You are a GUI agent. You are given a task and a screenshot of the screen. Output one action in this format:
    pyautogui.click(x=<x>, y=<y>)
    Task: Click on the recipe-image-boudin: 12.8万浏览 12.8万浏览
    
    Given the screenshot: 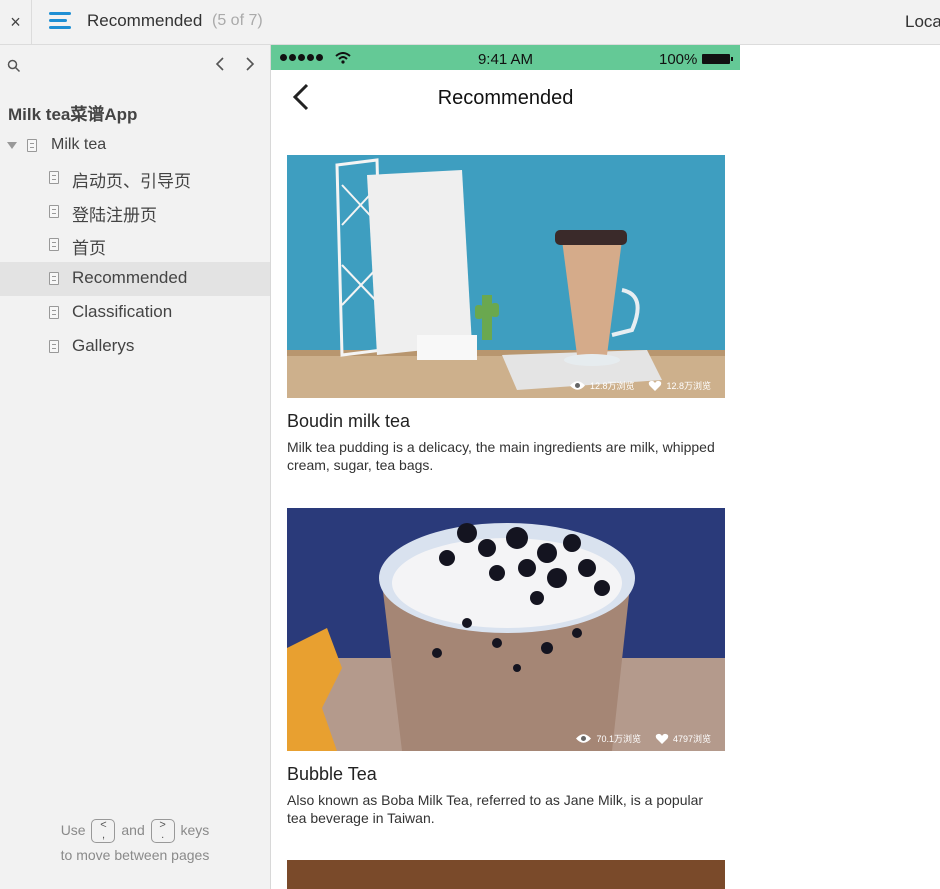 What is the action you would take?
    pyautogui.click(x=506, y=276)
    